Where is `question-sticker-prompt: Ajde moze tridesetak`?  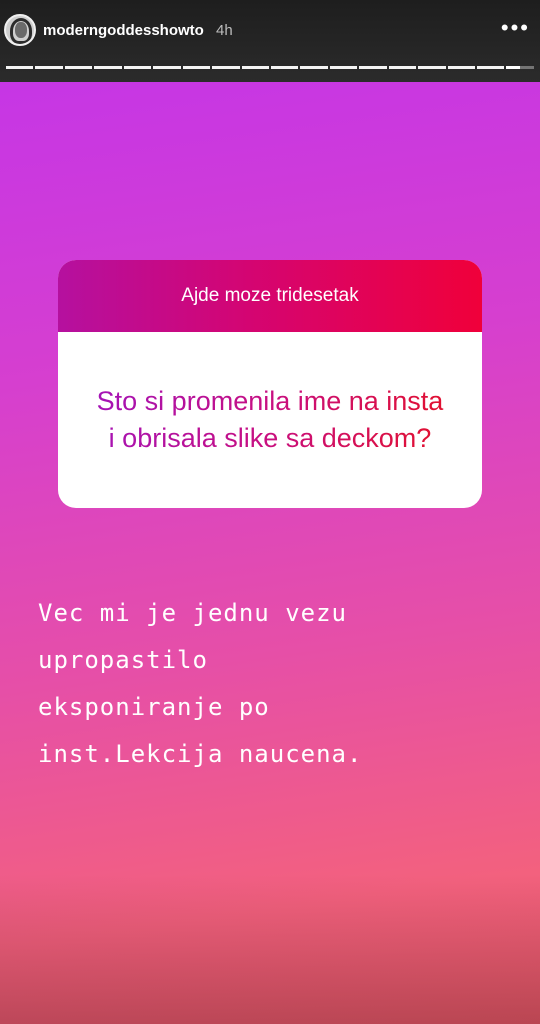
question-sticker-prompt: Ajde moze tridesetak is located at coordinates (270, 295).